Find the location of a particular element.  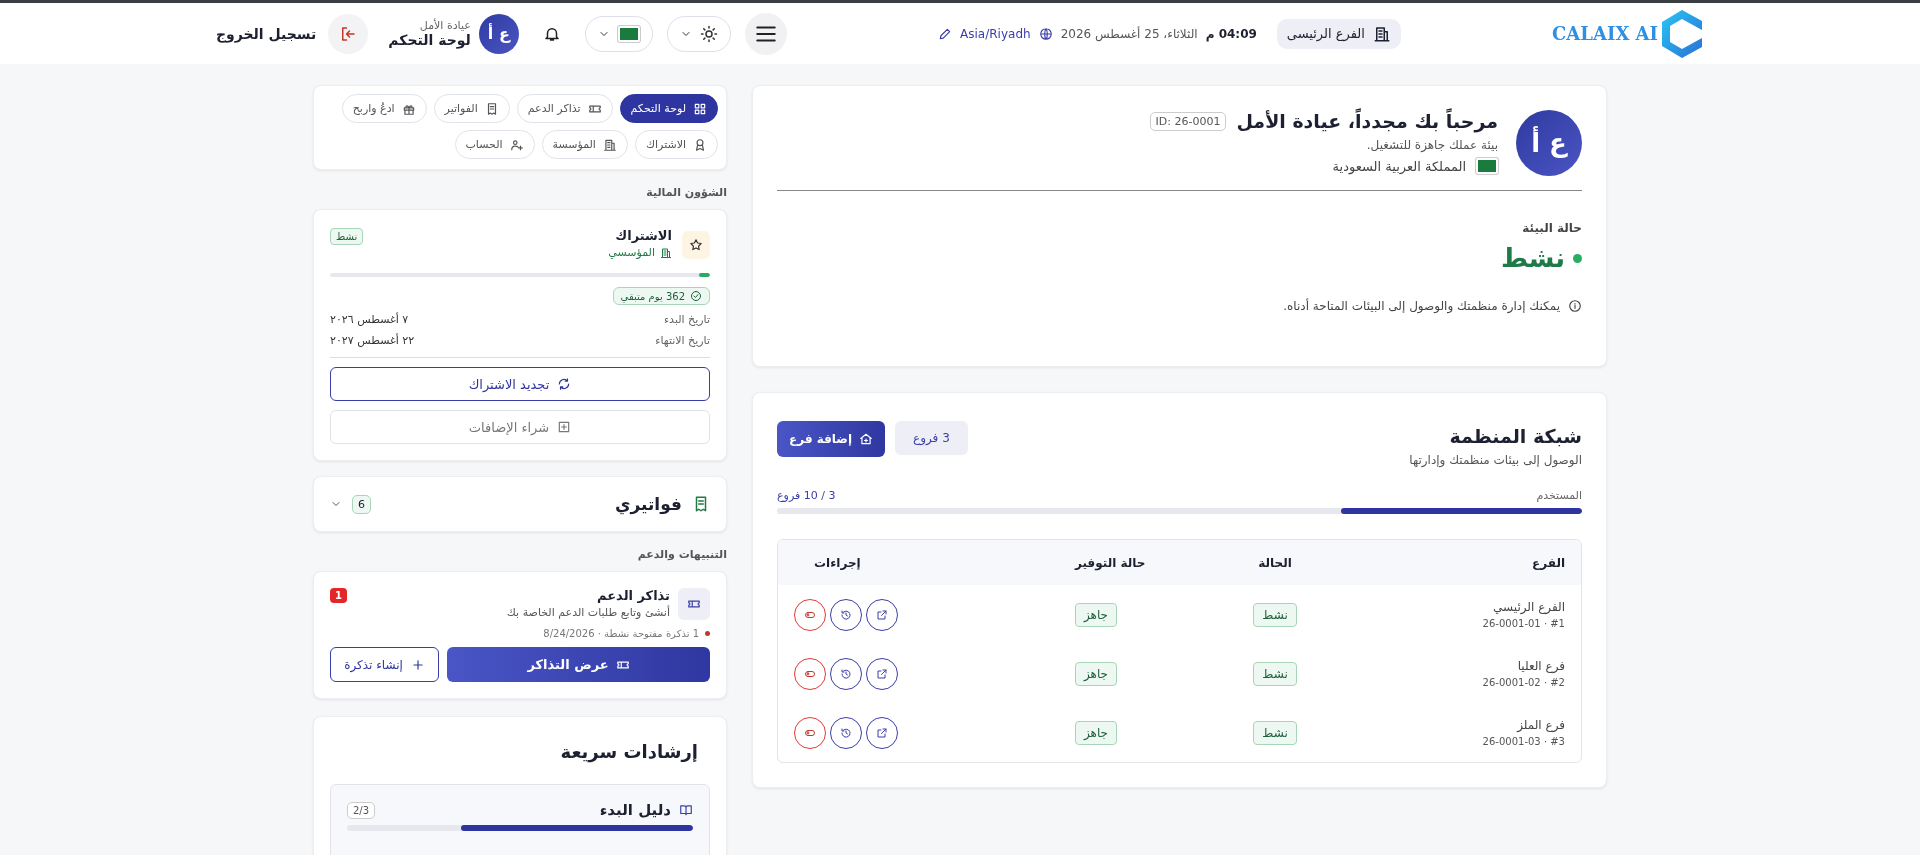

renew-subscription-button: تجديد الاشتراك is located at coordinates (520, 384).